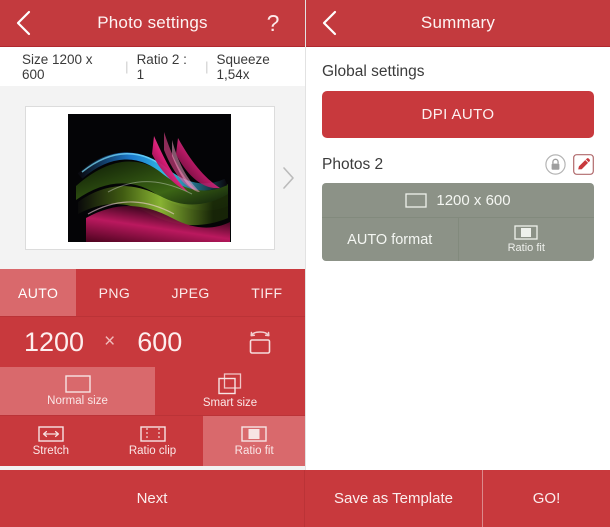 This screenshot has height=527, width=610. I want to click on info-size: Size 1200 x 600, so click(57, 66).